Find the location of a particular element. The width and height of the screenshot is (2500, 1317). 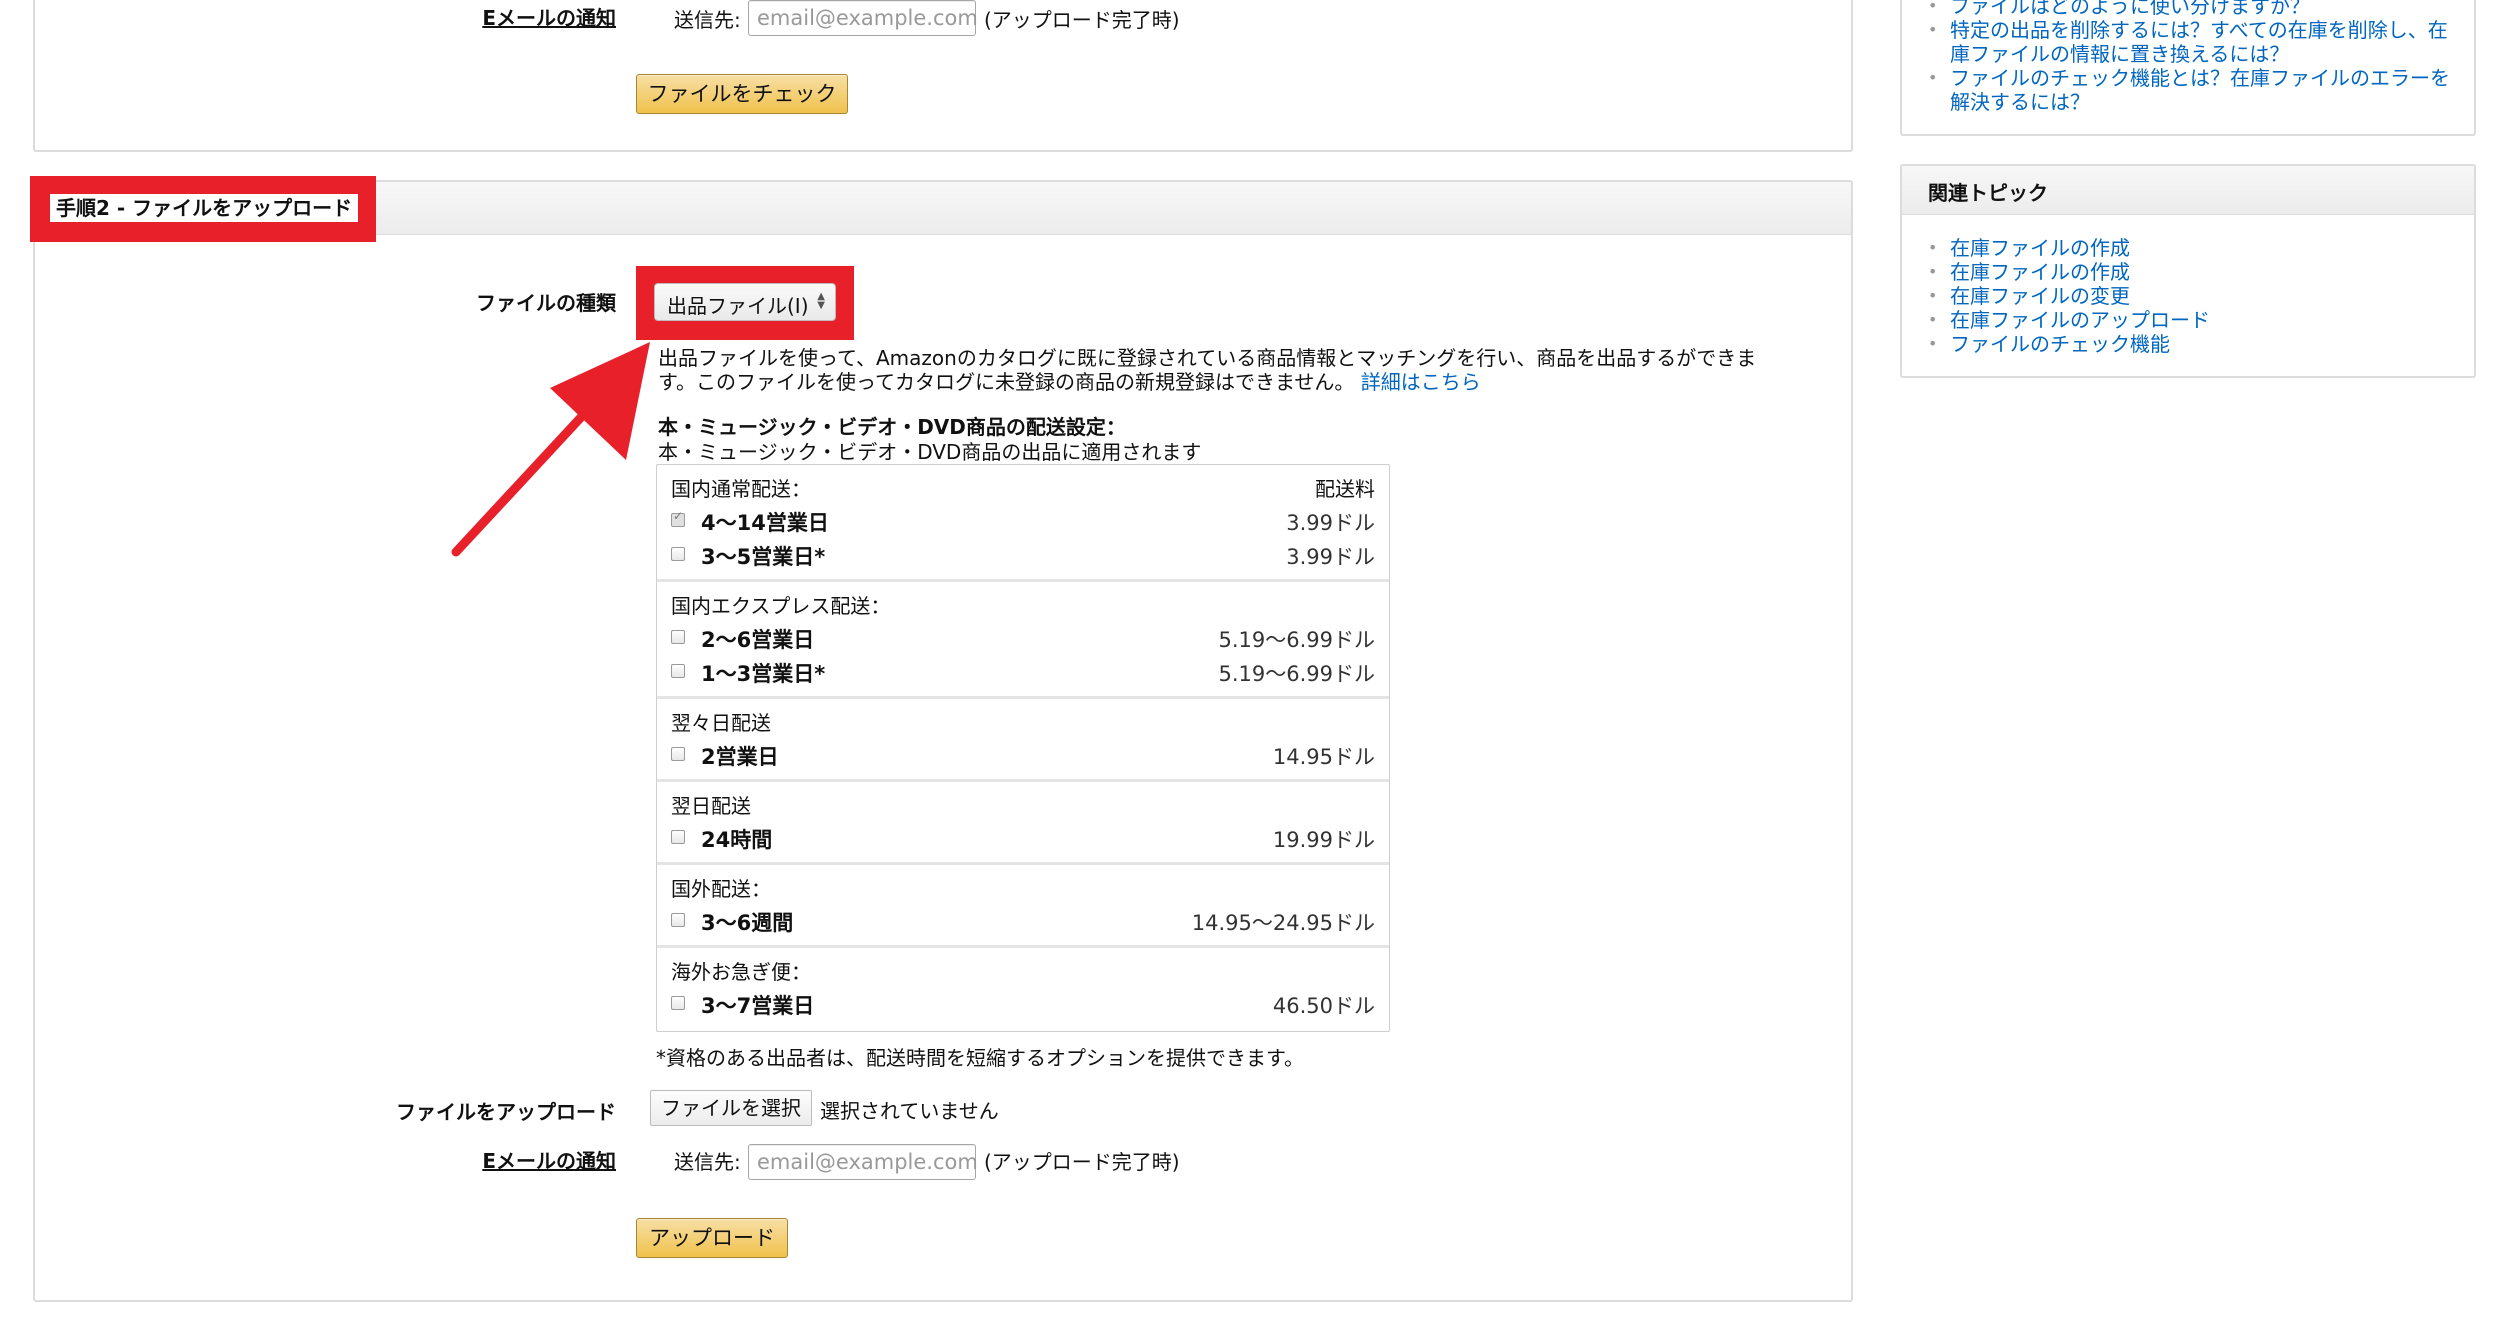

step2-email-input: email@example.com is located at coordinates (863, 1162).